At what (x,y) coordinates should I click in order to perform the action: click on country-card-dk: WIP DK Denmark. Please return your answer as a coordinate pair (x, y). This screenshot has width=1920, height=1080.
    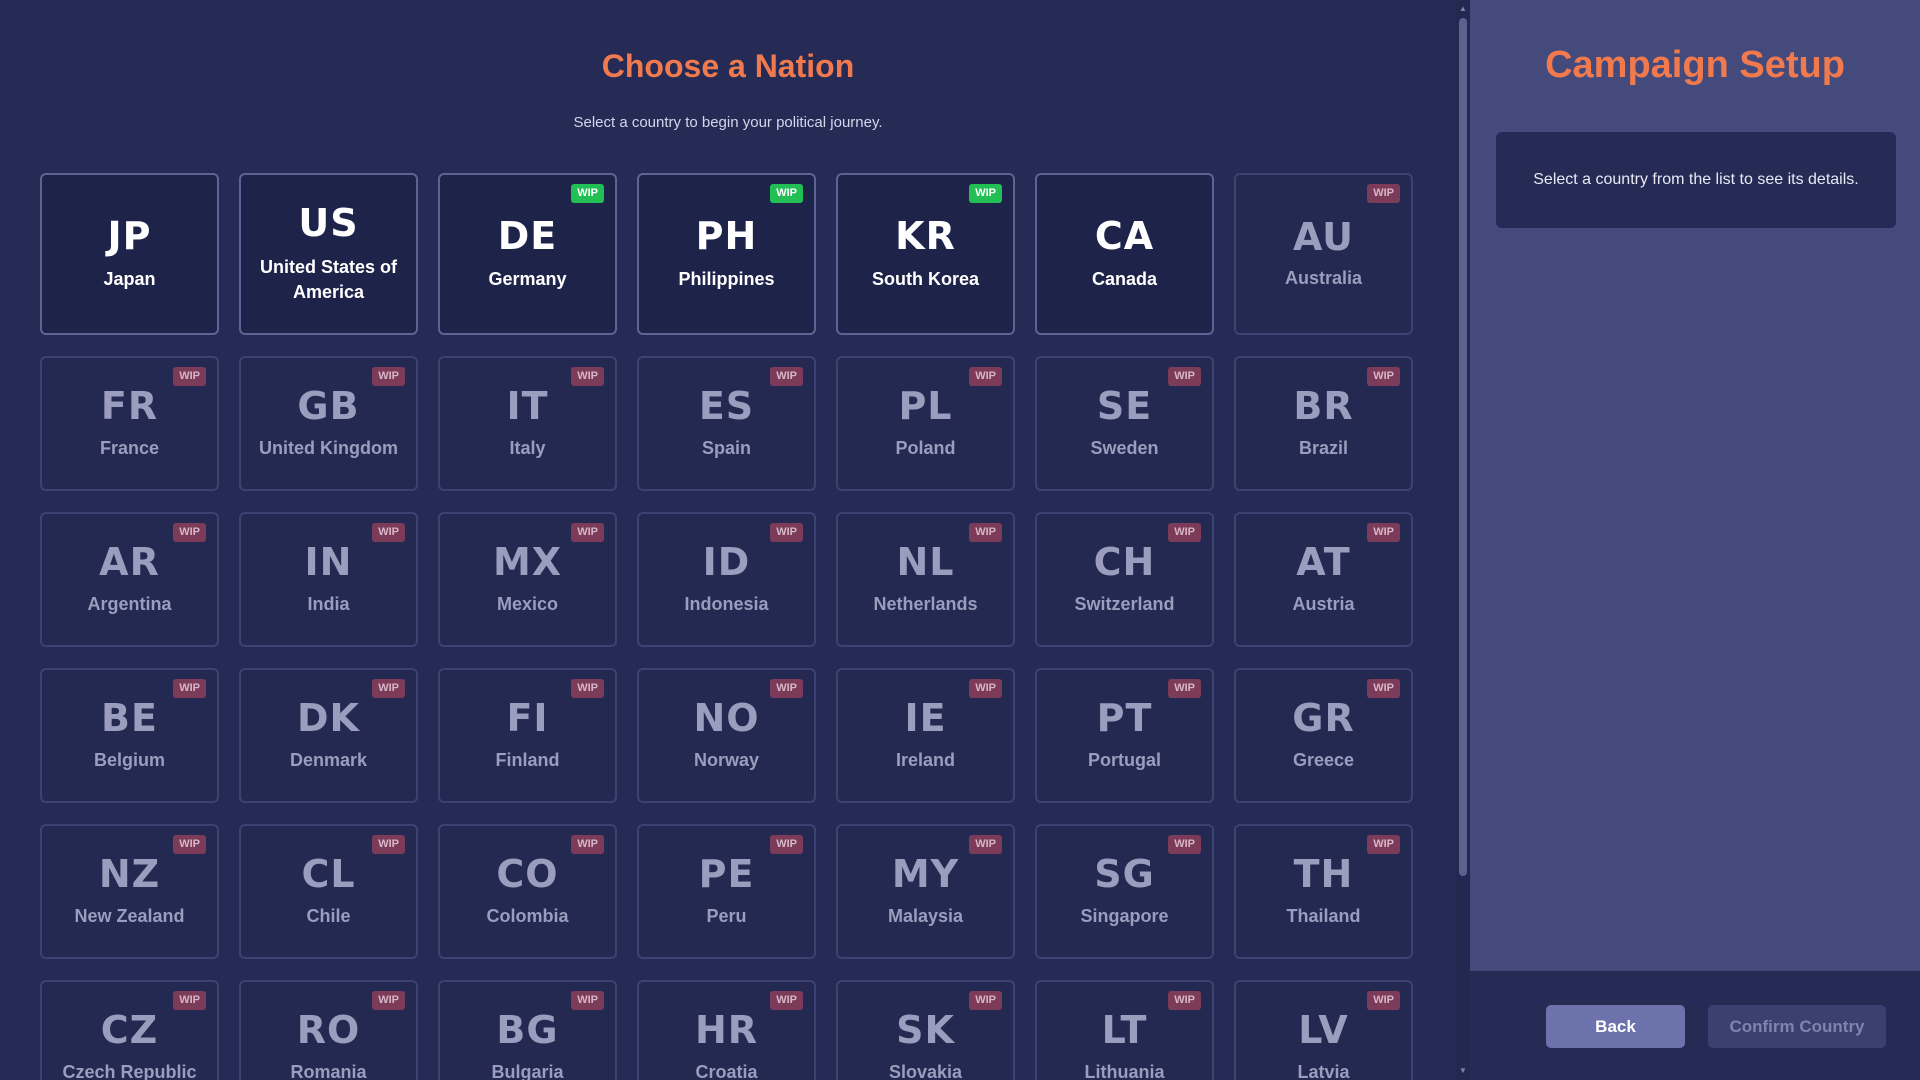
    Looking at the image, I should click on (328, 735).